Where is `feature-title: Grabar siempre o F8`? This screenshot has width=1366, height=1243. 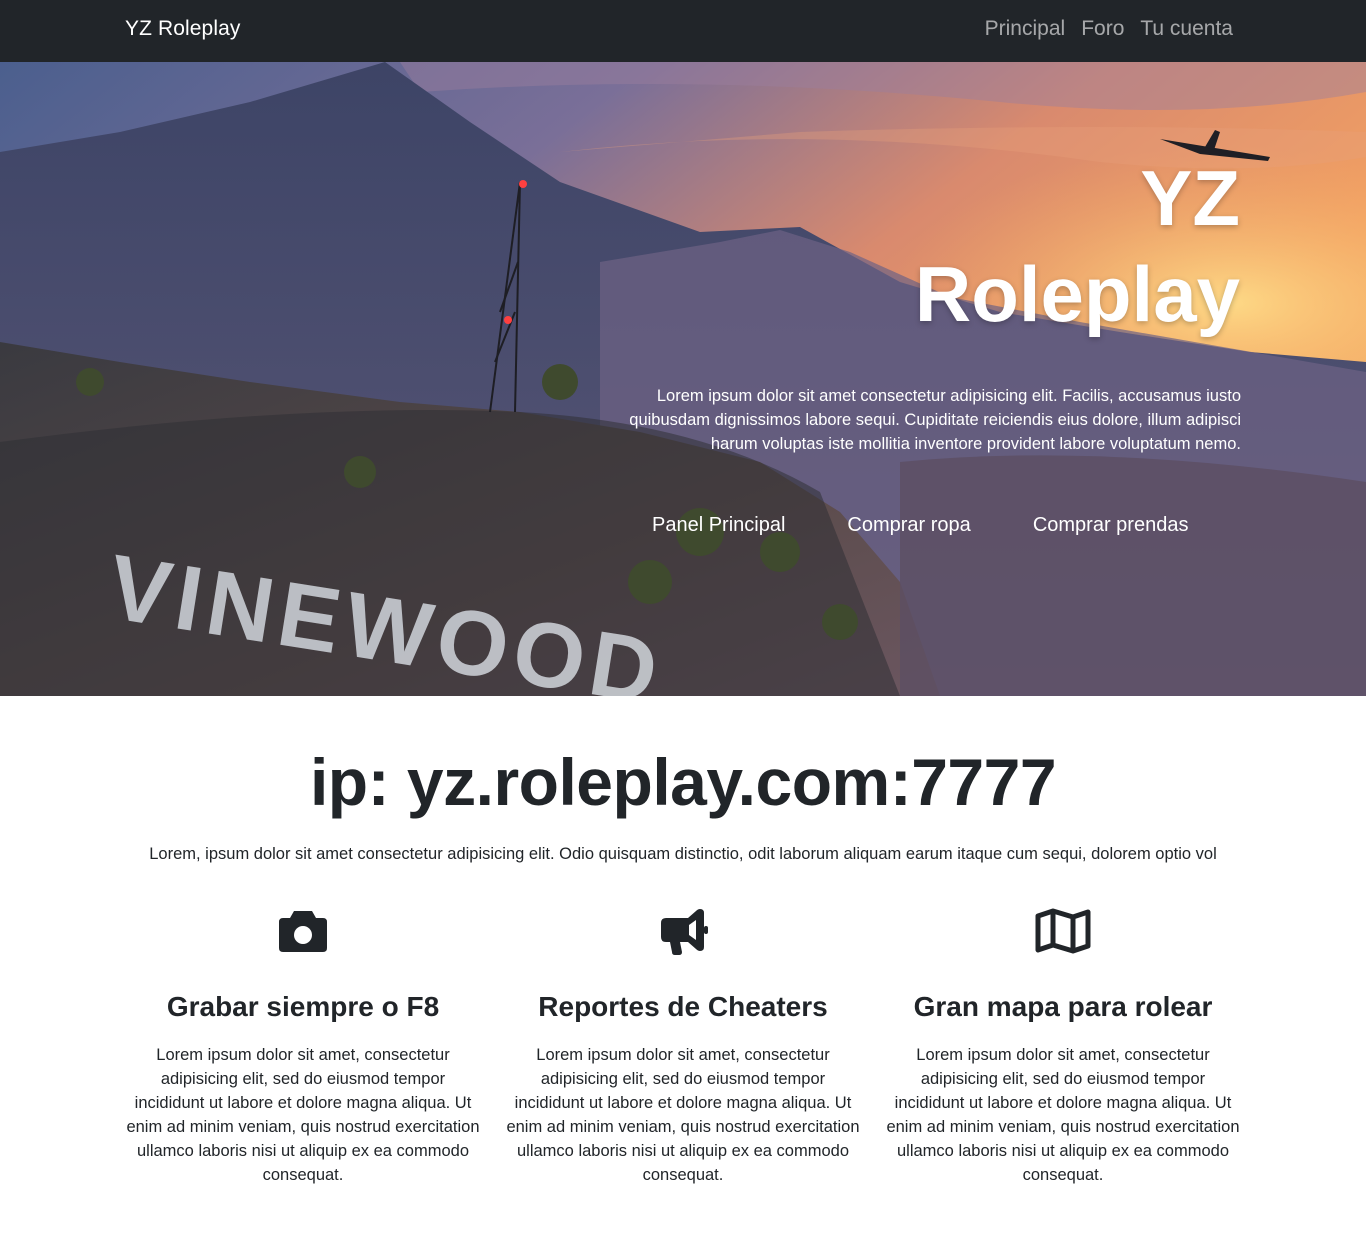
feature-title: Grabar siempre o F8 is located at coordinates (303, 1006).